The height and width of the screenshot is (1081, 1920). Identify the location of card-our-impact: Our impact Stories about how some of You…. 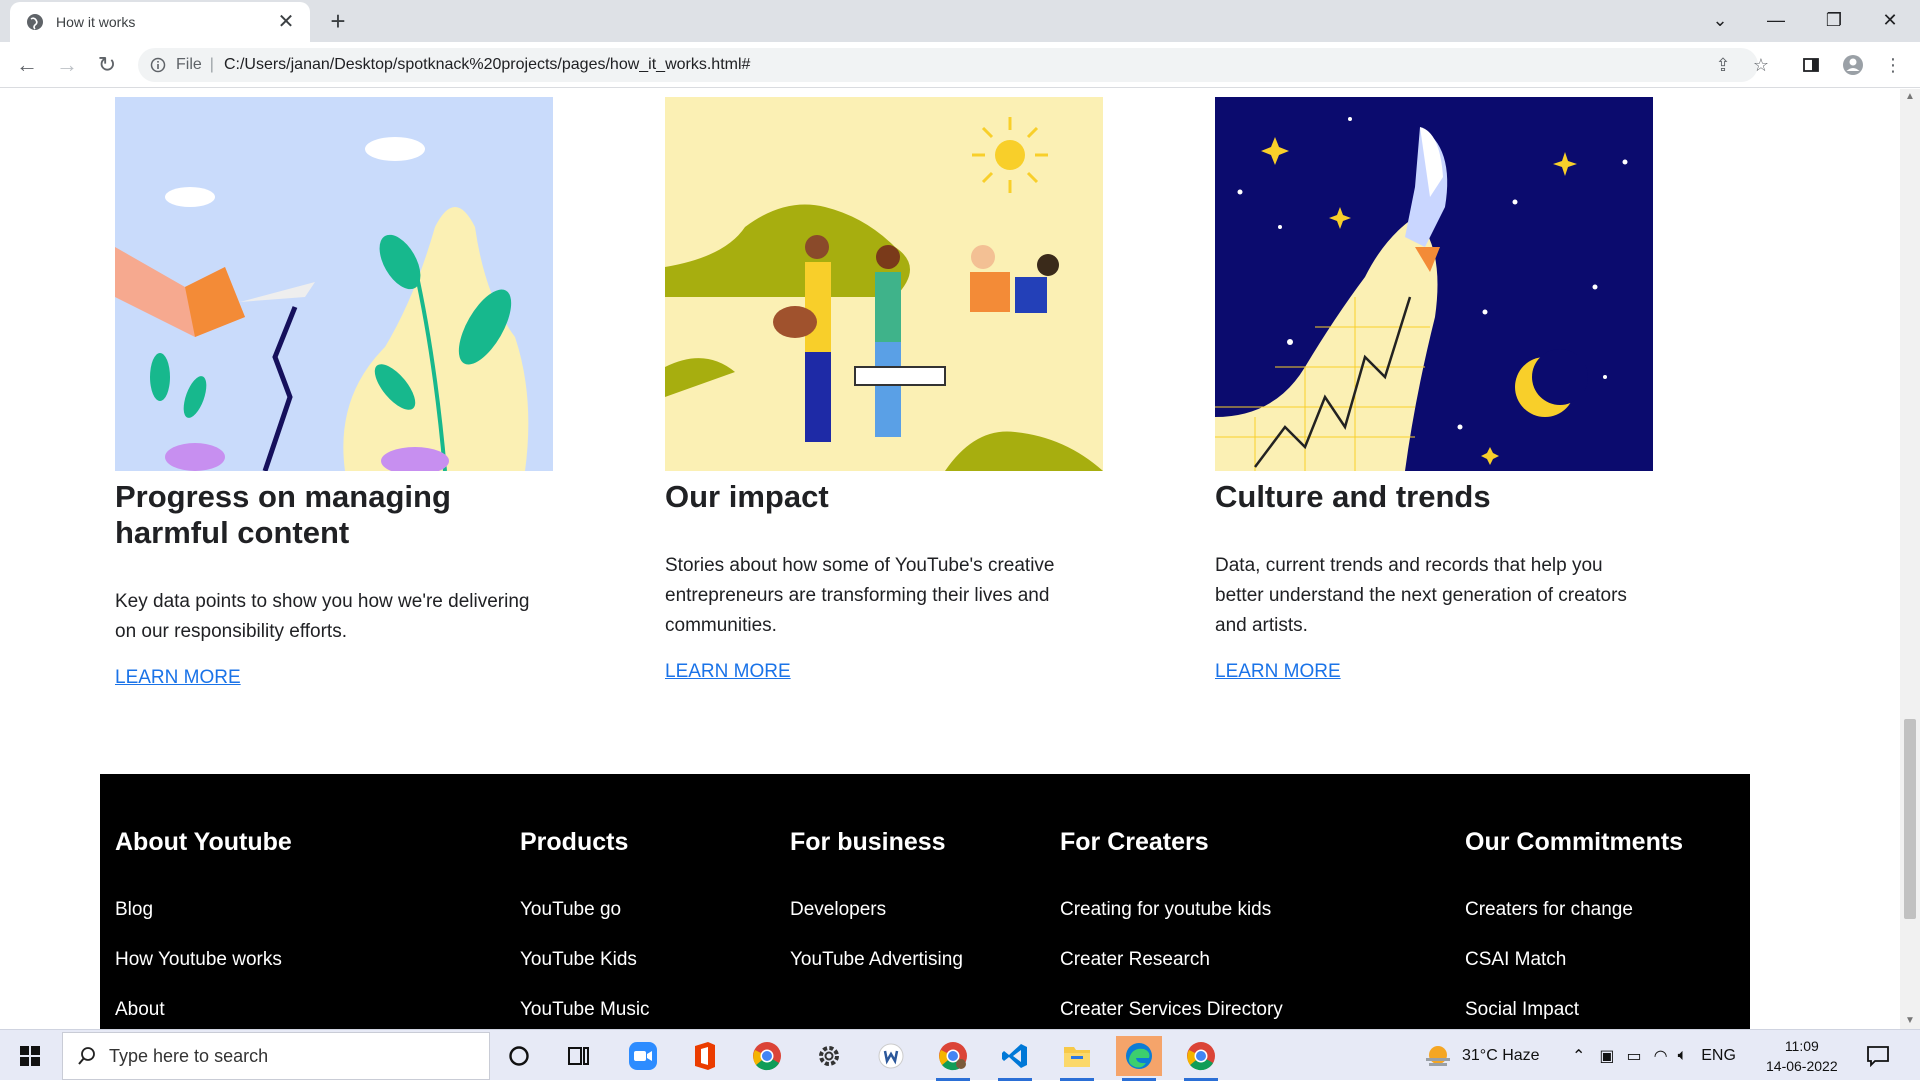
(884, 390).